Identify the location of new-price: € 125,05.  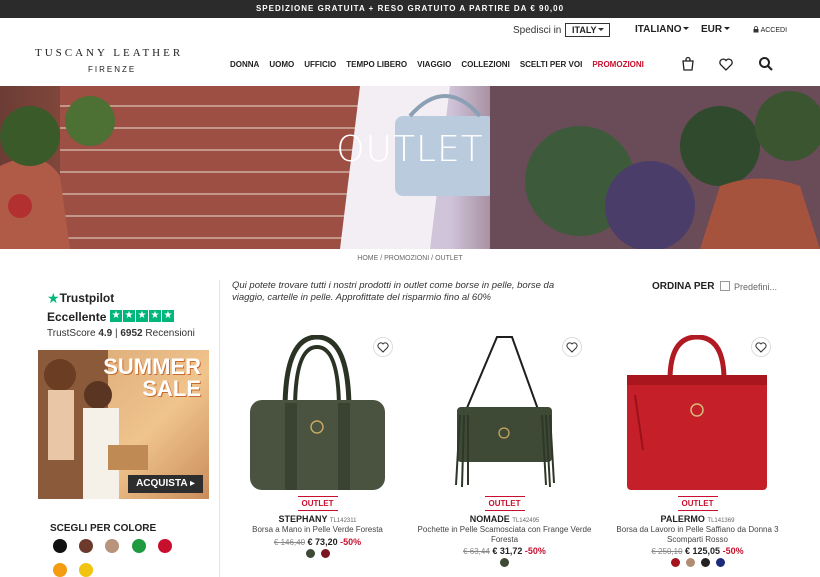
(703, 551).